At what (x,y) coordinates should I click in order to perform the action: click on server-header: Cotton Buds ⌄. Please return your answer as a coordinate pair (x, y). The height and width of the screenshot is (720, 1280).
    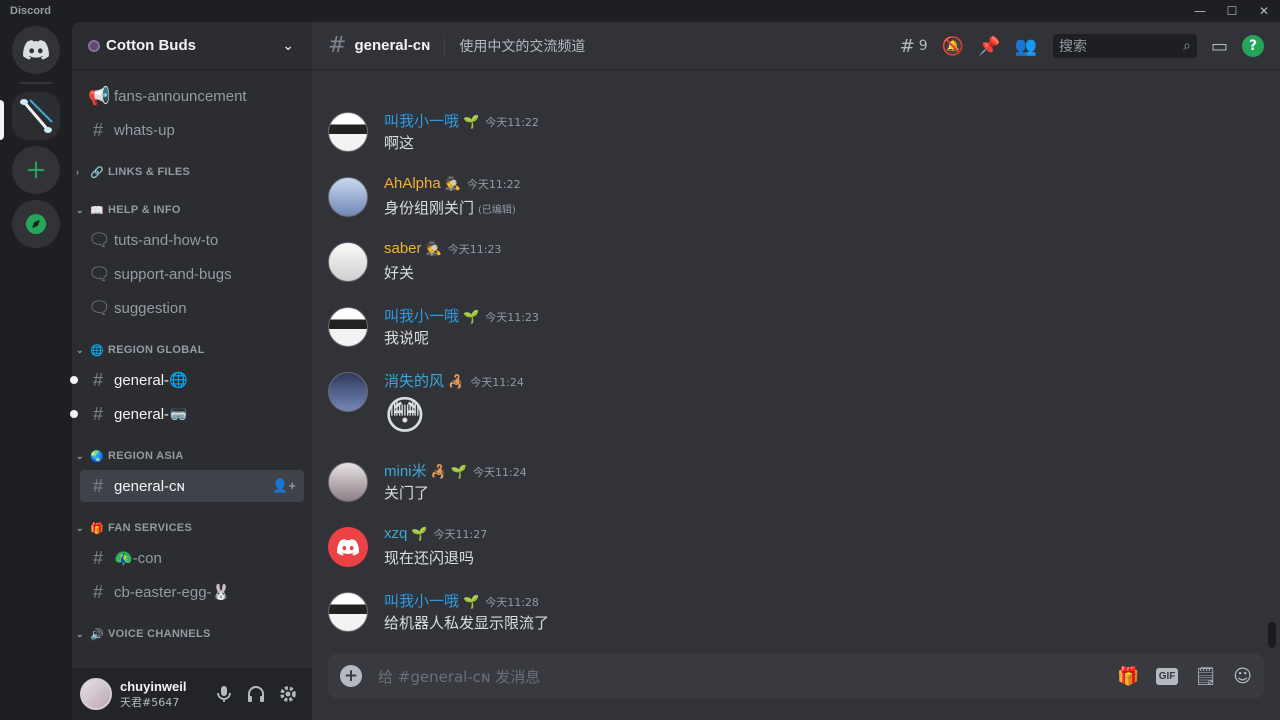
    Looking at the image, I should click on (192, 46).